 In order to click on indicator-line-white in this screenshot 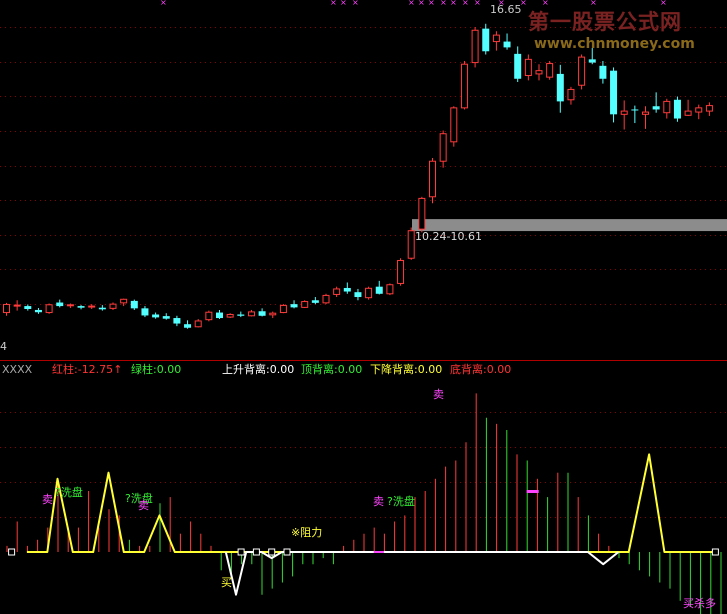, I will do `click(422, 573)`.